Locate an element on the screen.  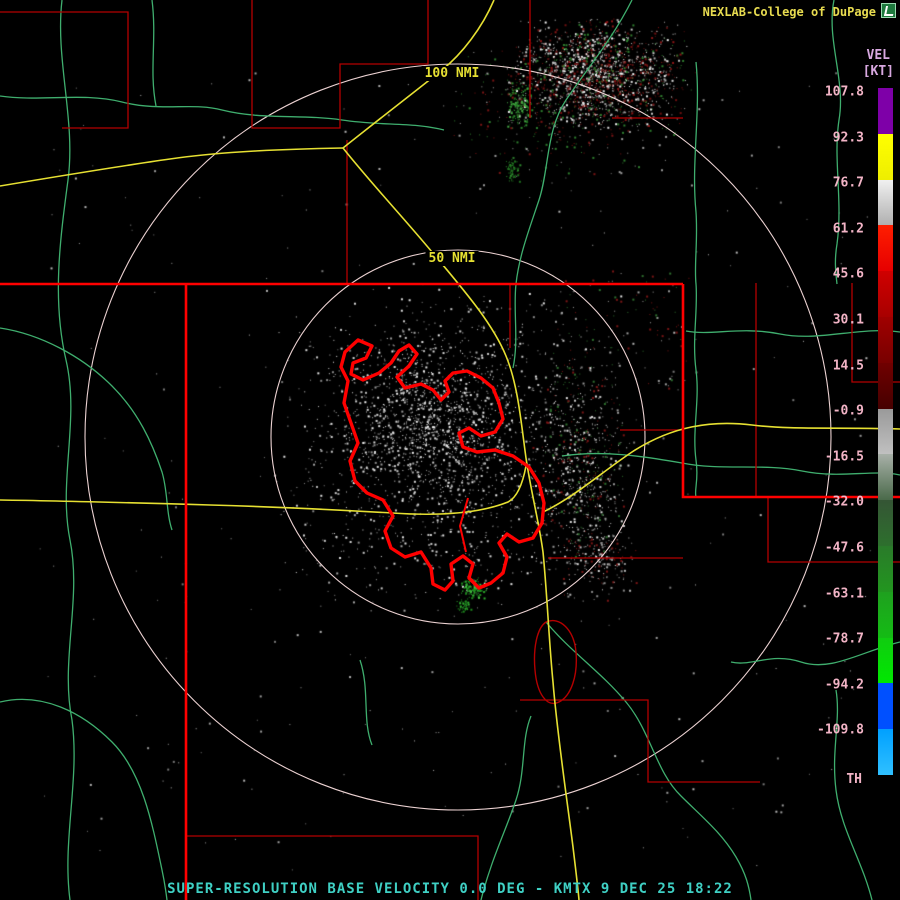
colorbar-units: [KT] is located at coordinates (878, 71).